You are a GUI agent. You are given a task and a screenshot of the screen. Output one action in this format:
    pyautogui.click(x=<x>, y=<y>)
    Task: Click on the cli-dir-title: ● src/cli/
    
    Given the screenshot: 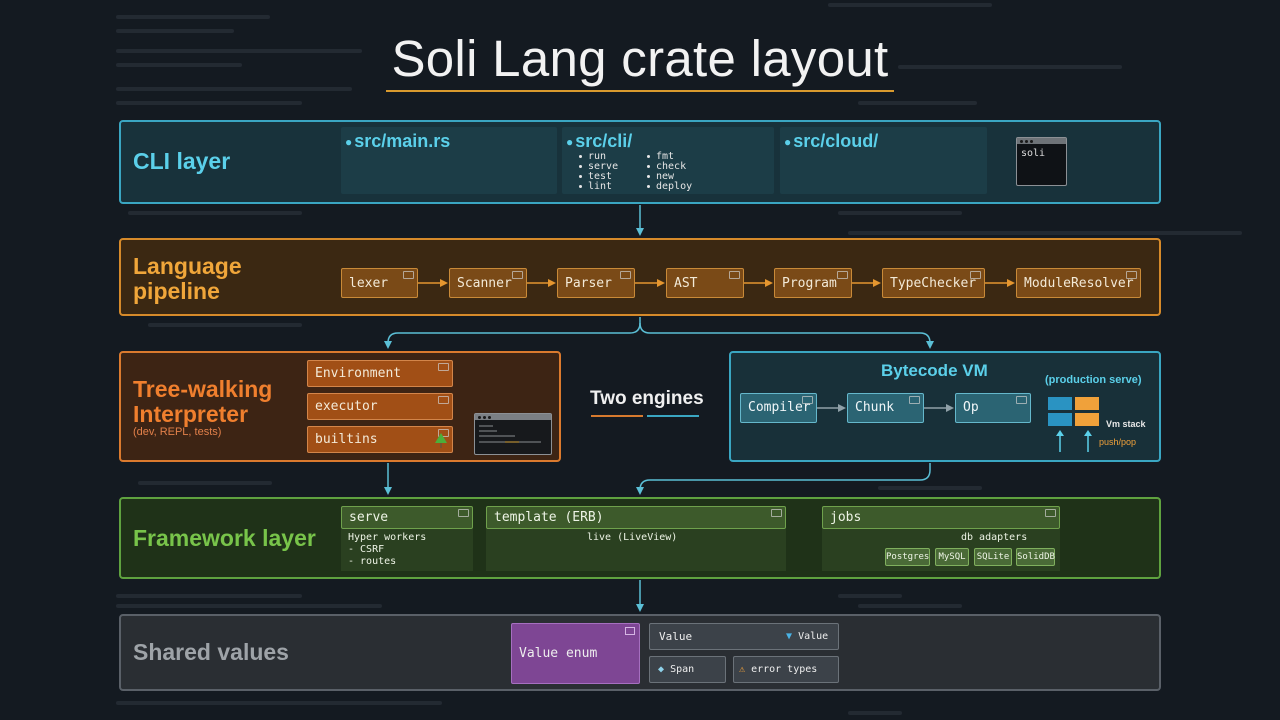 What is the action you would take?
    pyautogui.click(x=599, y=141)
    